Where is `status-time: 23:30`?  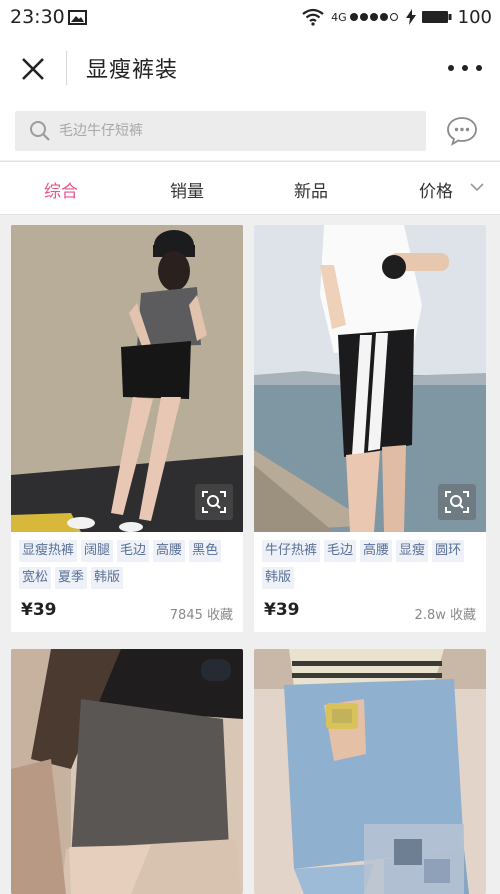
status-time: 23:30 is located at coordinates (37, 17).